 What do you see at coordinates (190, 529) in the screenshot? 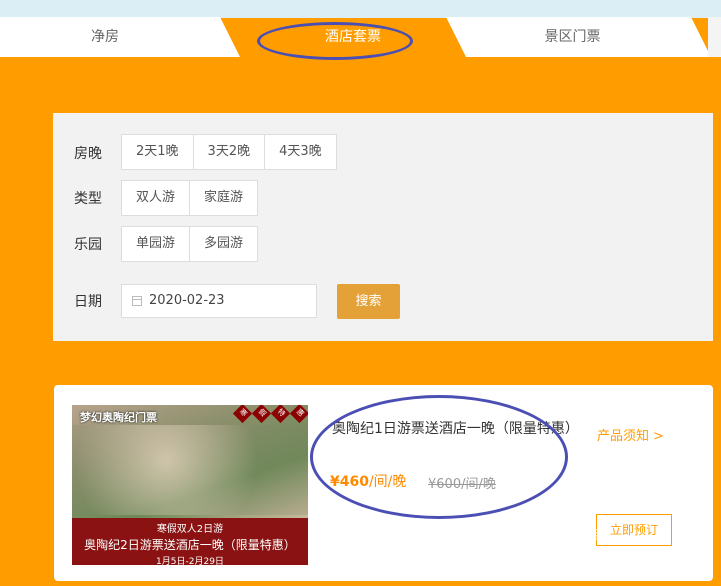
I see `banner-line-1: 寒假双人2日游` at bounding box center [190, 529].